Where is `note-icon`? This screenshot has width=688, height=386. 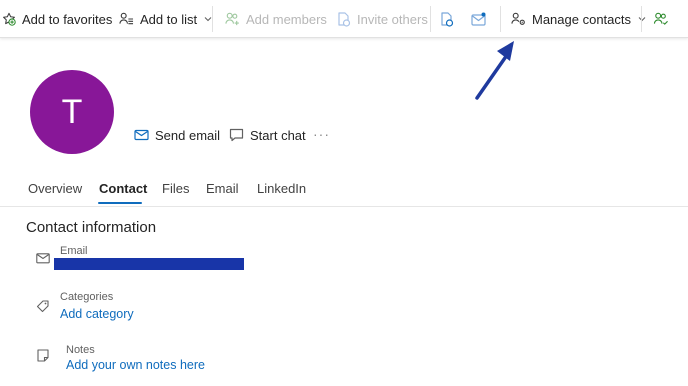 note-icon is located at coordinates (43, 355).